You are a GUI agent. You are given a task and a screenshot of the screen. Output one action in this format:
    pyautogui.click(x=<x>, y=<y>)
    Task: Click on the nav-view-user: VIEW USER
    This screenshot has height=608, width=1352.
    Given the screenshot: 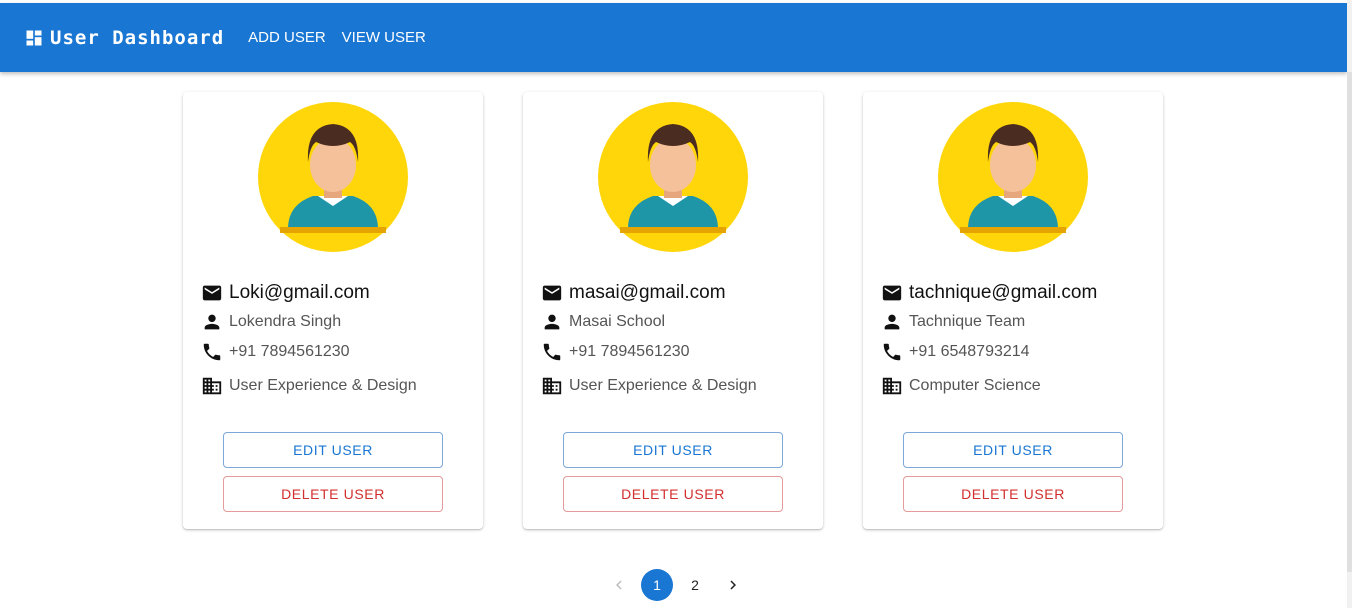 What is the action you would take?
    pyautogui.click(x=384, y=37)
    